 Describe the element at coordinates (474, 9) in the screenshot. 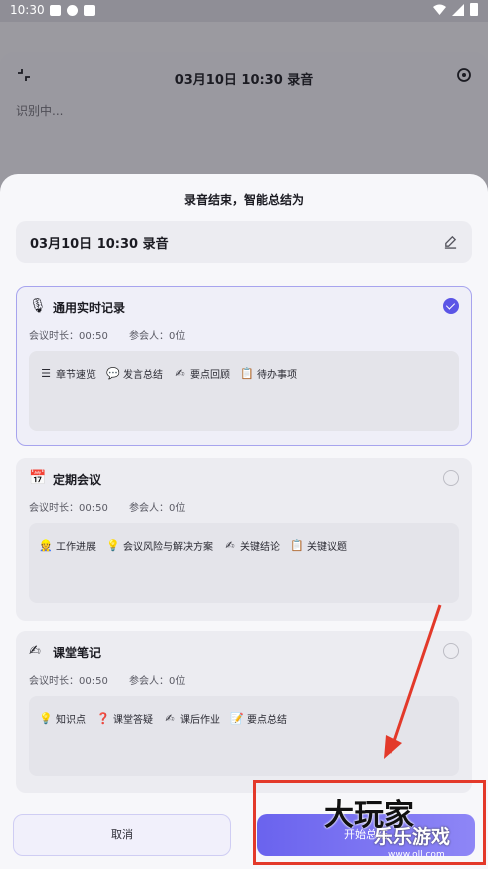

I see `battery-icon` at that location.